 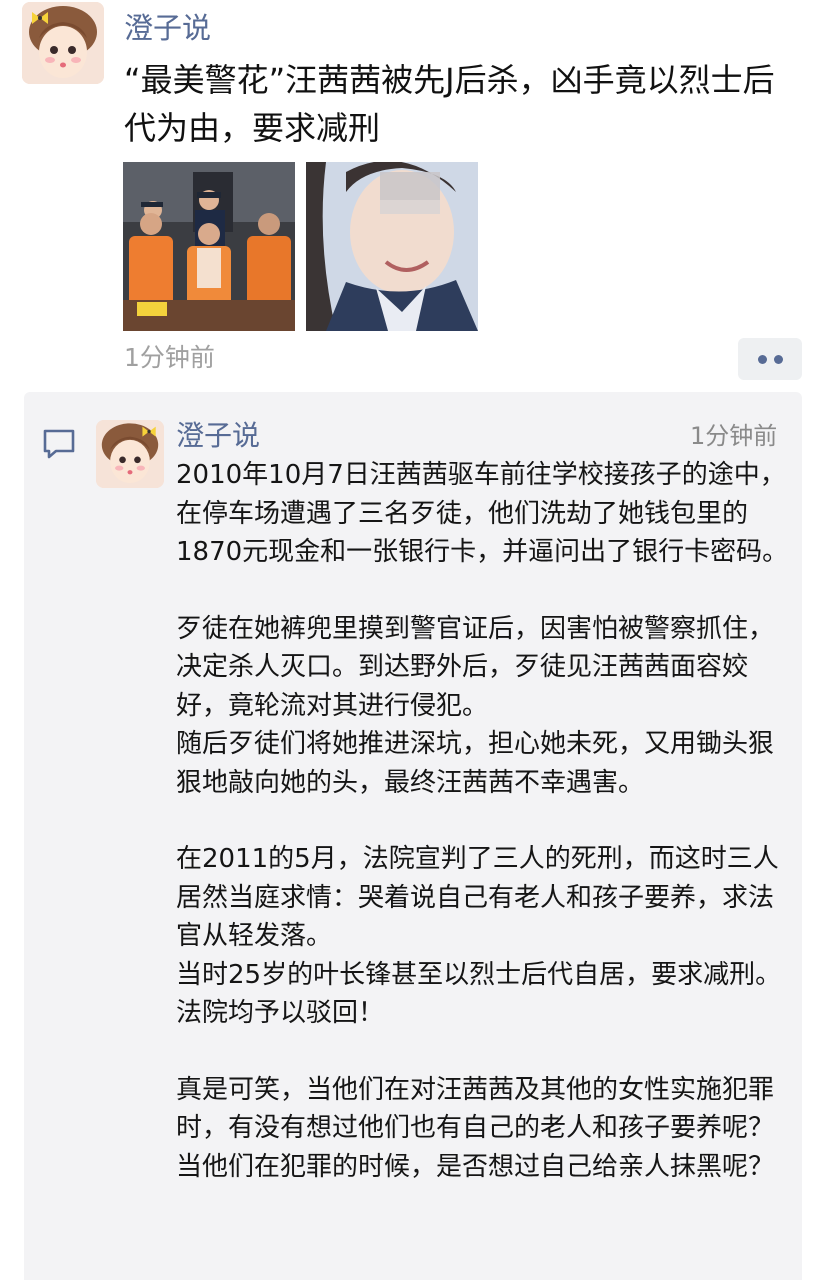 I want to click on photo-courtroom, so click(x=209, y=246).